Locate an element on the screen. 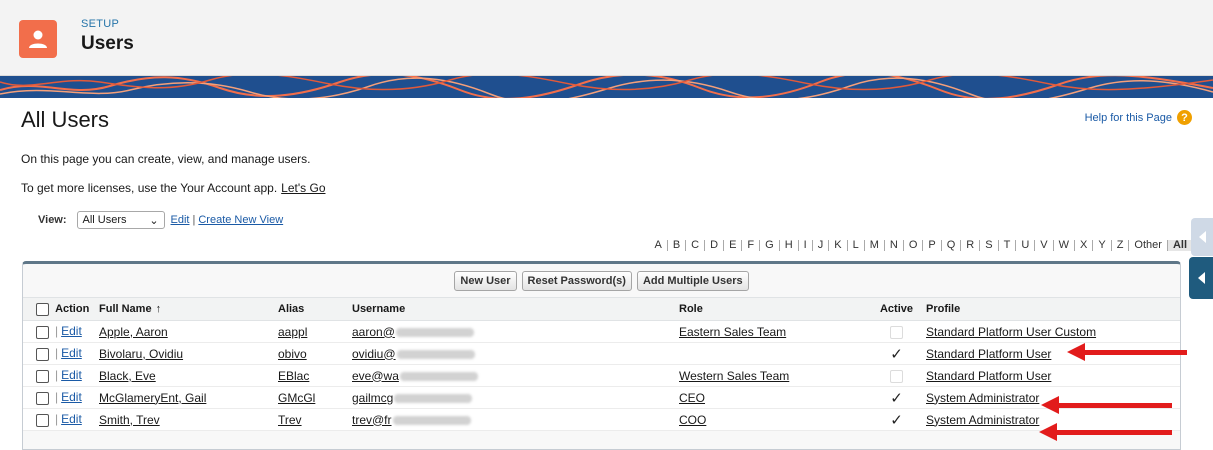 This screenshot has width=1213, height=450. alphabet-filter-h: H is located at coordinates (788, 245).